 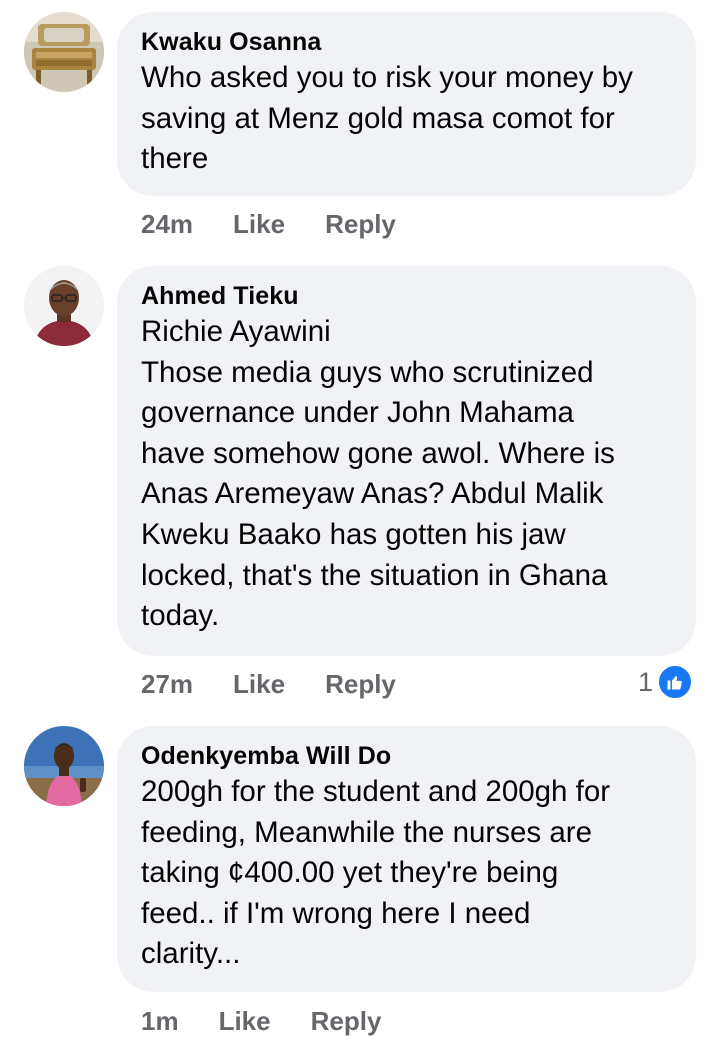 I want to click on comment-timestamp: 24m, so click(x=167, y=224).